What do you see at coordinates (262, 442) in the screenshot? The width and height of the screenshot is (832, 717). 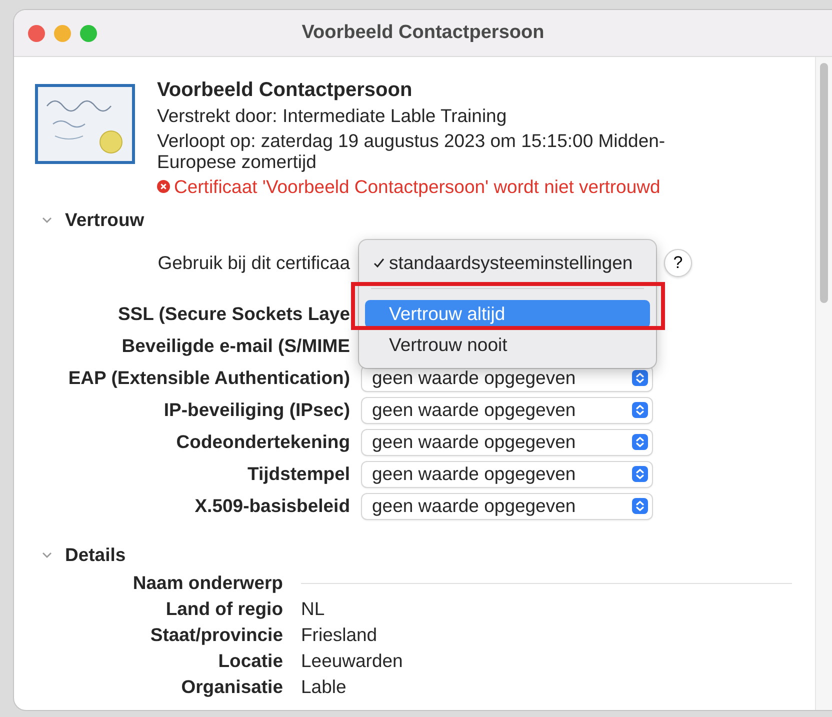 I see `field-label: Codeondertekening` at bounding box center [262, 442].